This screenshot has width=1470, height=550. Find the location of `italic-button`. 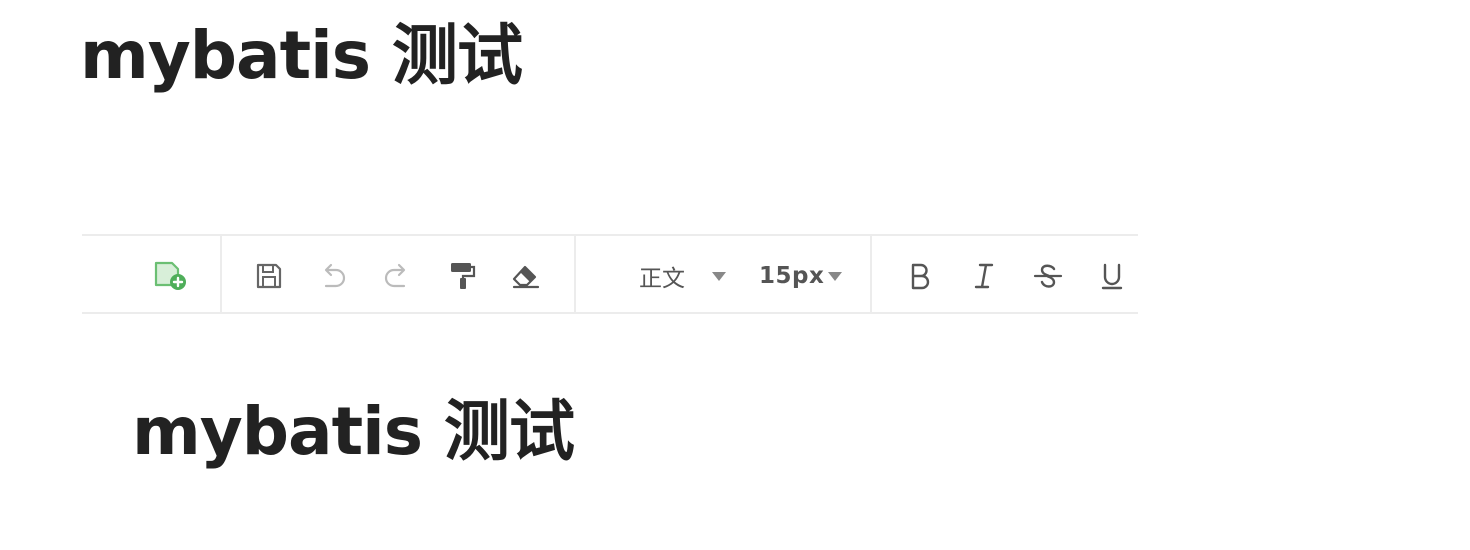

italic-button is located at coordinates (984, 276).